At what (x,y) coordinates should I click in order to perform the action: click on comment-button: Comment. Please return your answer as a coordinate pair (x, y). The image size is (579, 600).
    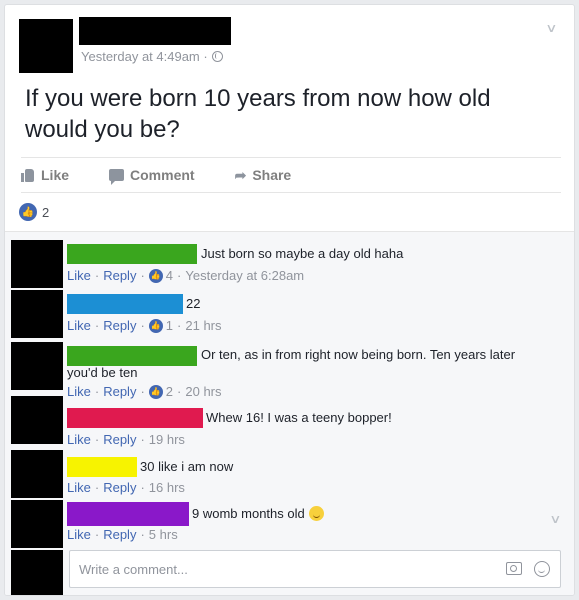
    Looking at the image, I should click on (152, 176).